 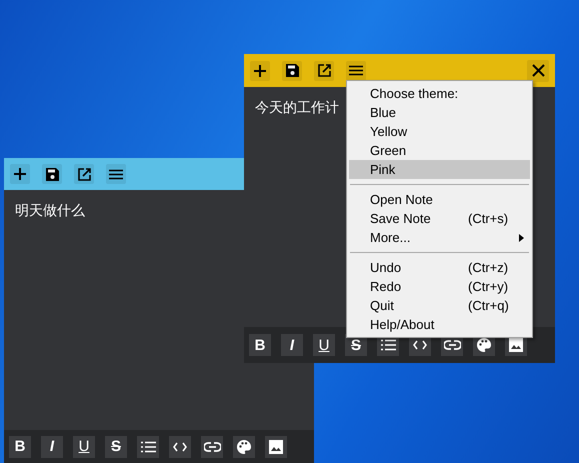 What do you see at coordinates (50, 211) in the screenshot?
I see `note-text: 明天做什么` at bounding box center [50, 211].